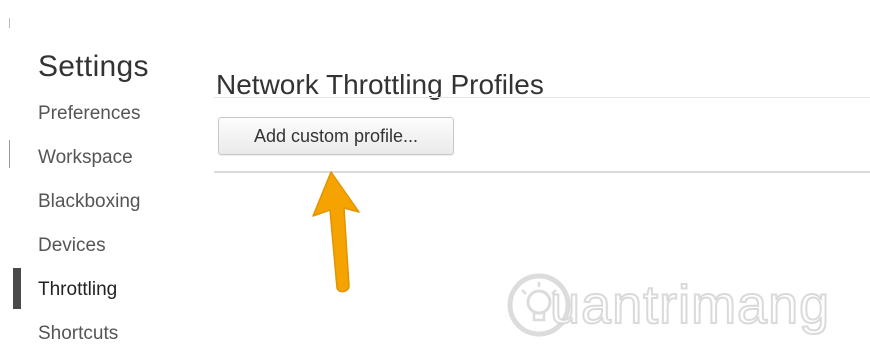 This screenshot has width=870, height=364. I want to click on sidebar-title: Settings, so click(93, 66).